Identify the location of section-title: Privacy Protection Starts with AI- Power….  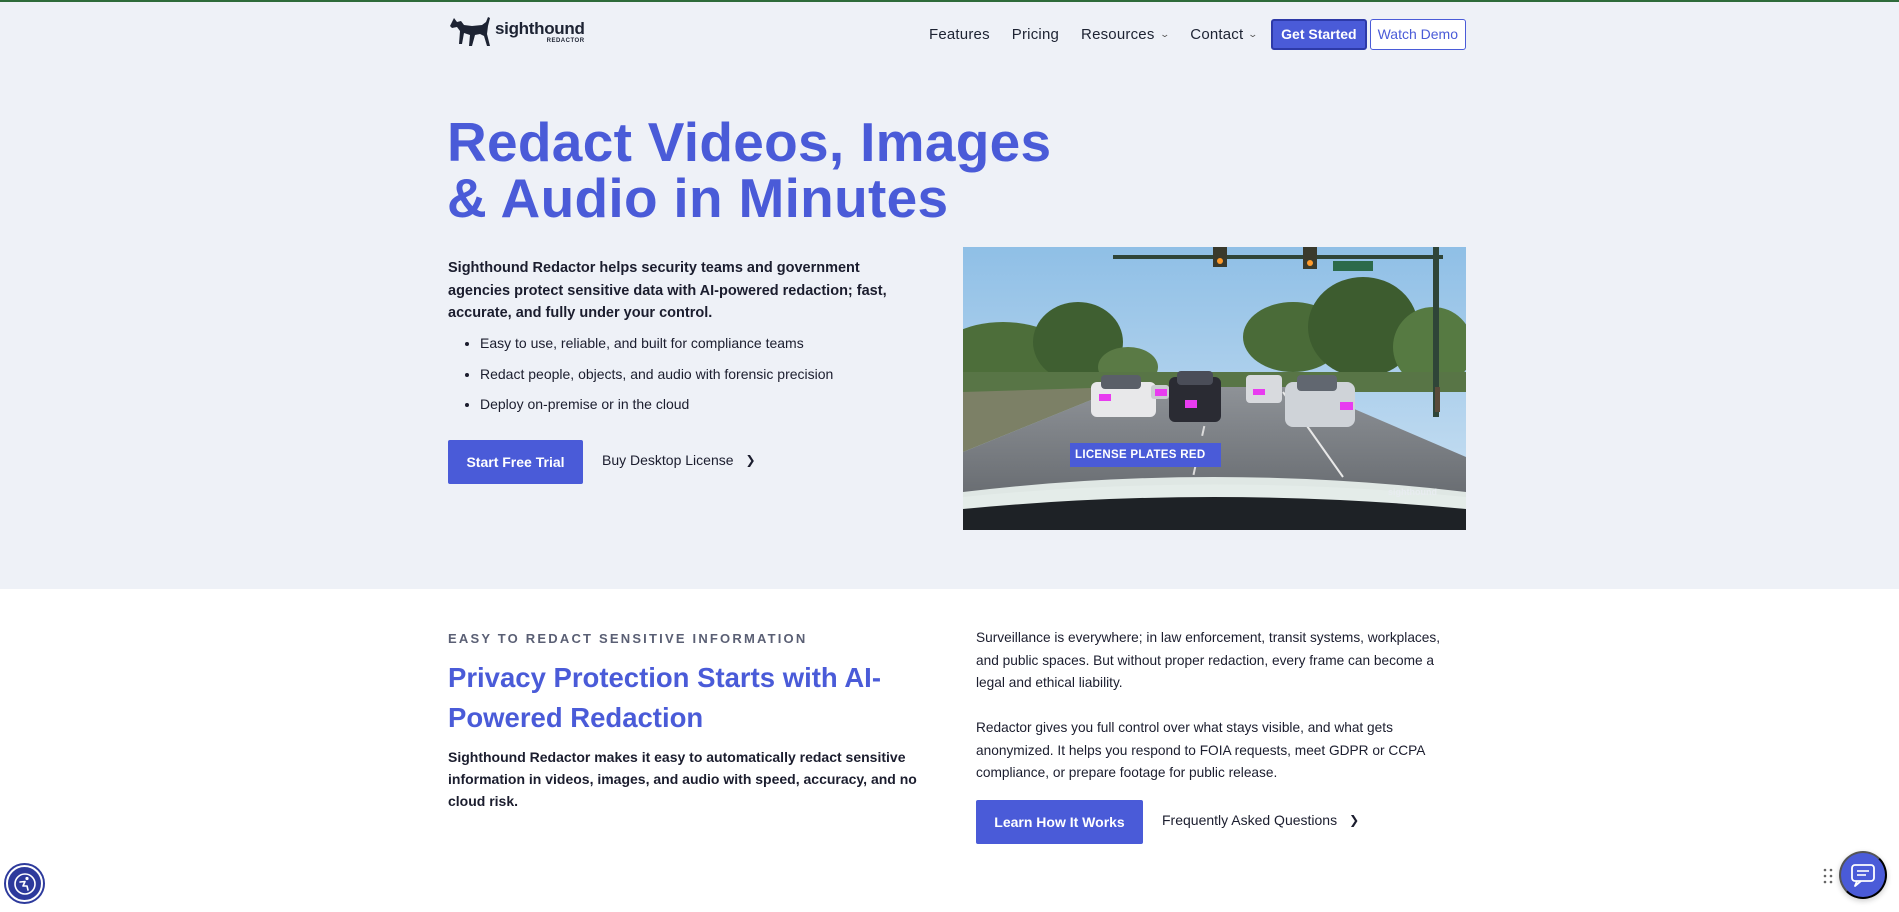
(683, 698).